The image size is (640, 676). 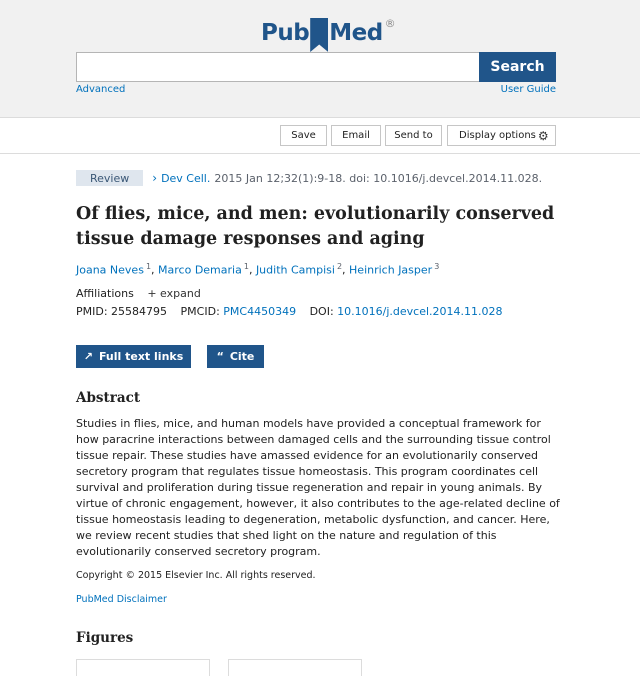 What do you see at coordinates (303, 135) in the screenshot?
I see `save-button: Save` at bounding box center [303, 135].